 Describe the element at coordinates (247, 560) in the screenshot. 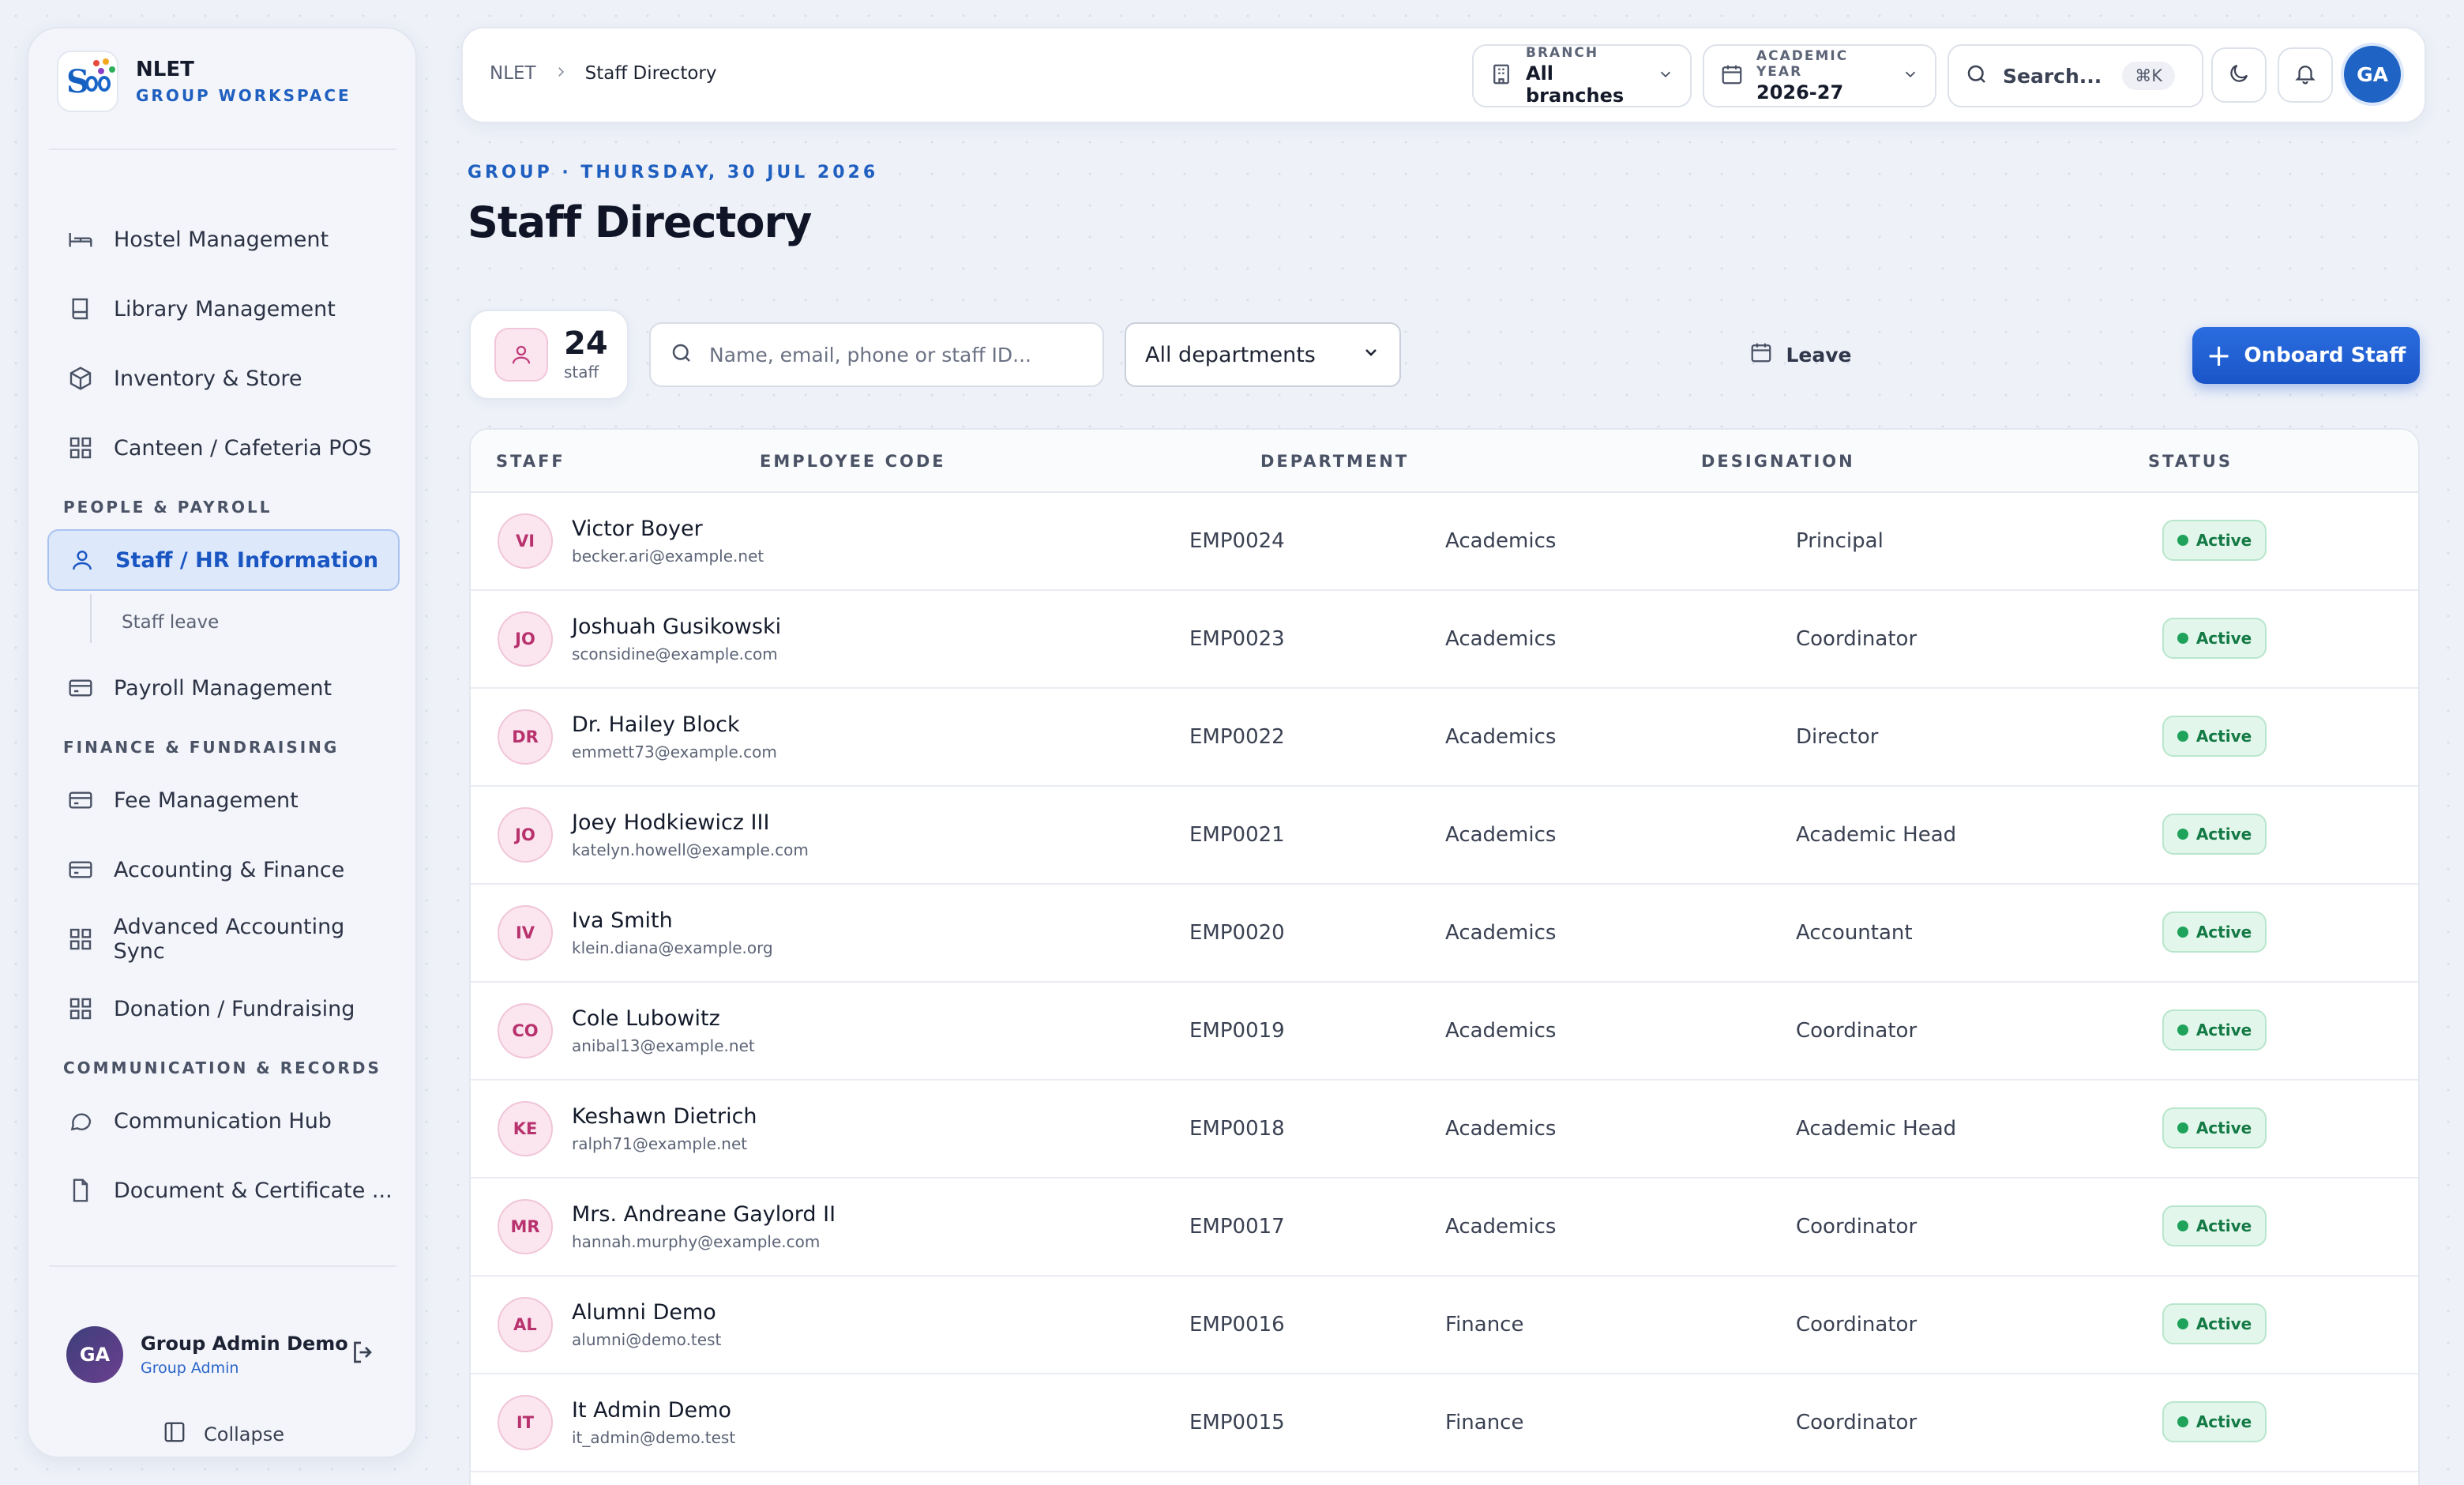

I see `sidebar-item-label: Staff / HR Information` at that location.